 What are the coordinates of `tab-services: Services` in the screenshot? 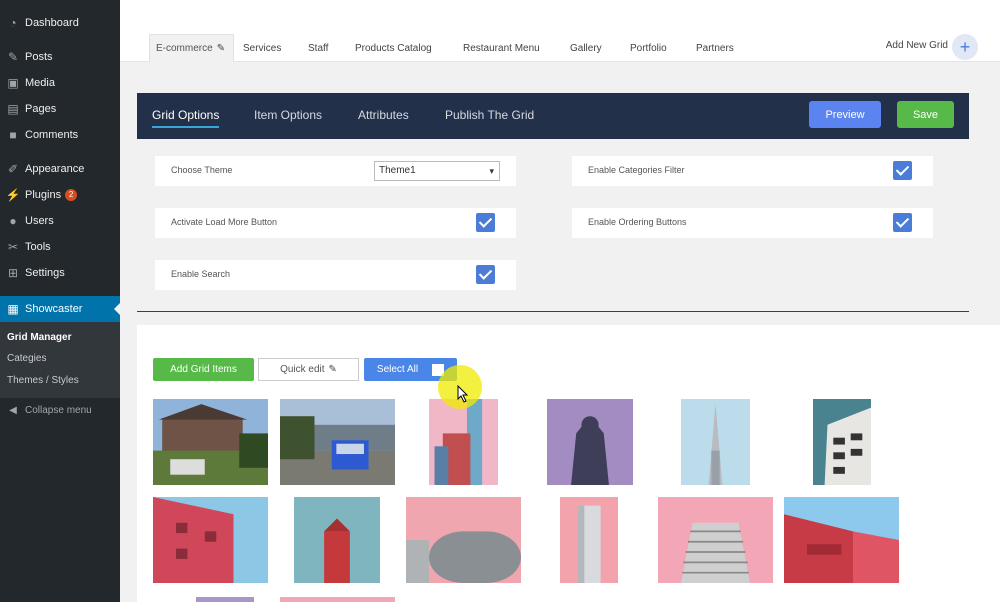 It's located at (262, 48).